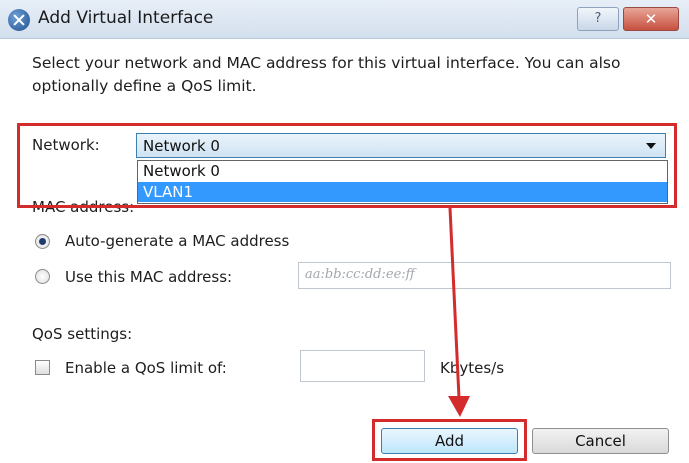  I want to click on annotation-arrowhead, so click(459, 406).